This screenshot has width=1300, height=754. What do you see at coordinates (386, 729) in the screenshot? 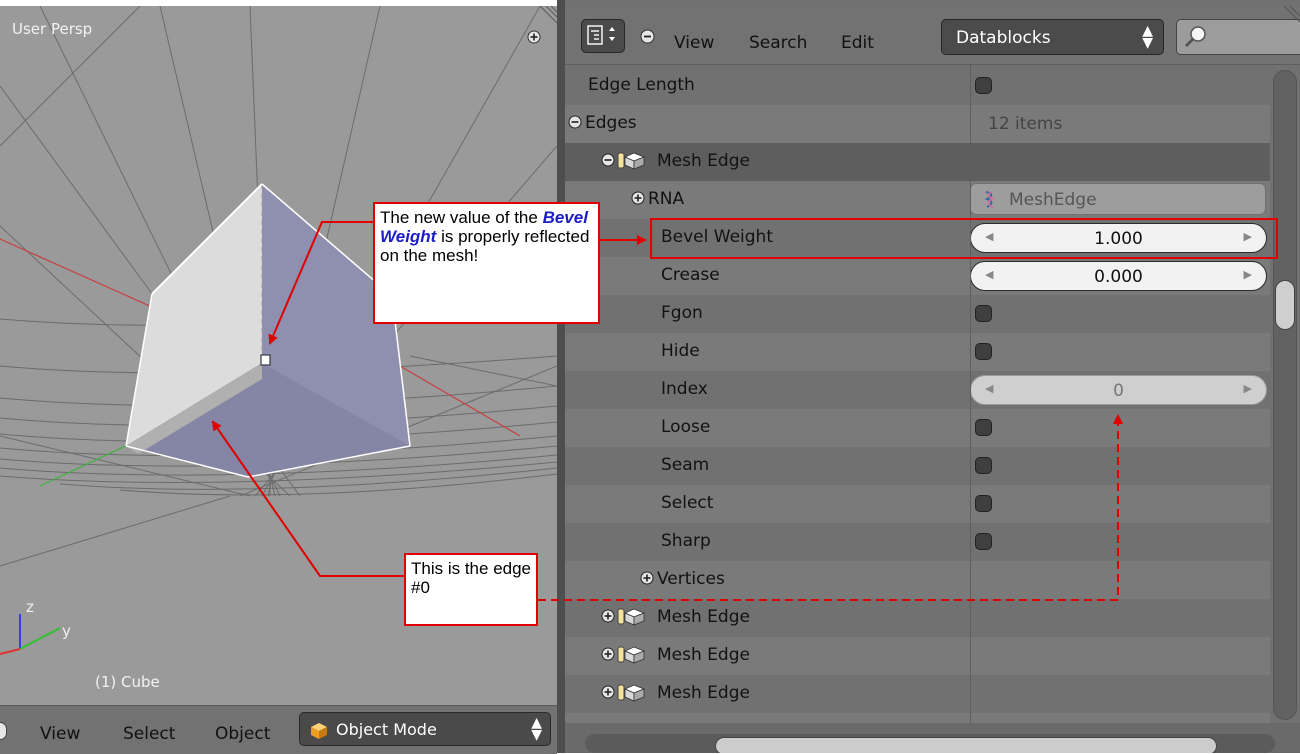
I see `mode-select-label: Object Mode` at bounding box center [386, 729].